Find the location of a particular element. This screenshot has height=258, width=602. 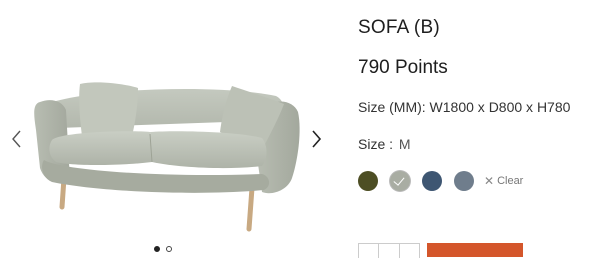

next-image-button is located at coordinates (317, 139).